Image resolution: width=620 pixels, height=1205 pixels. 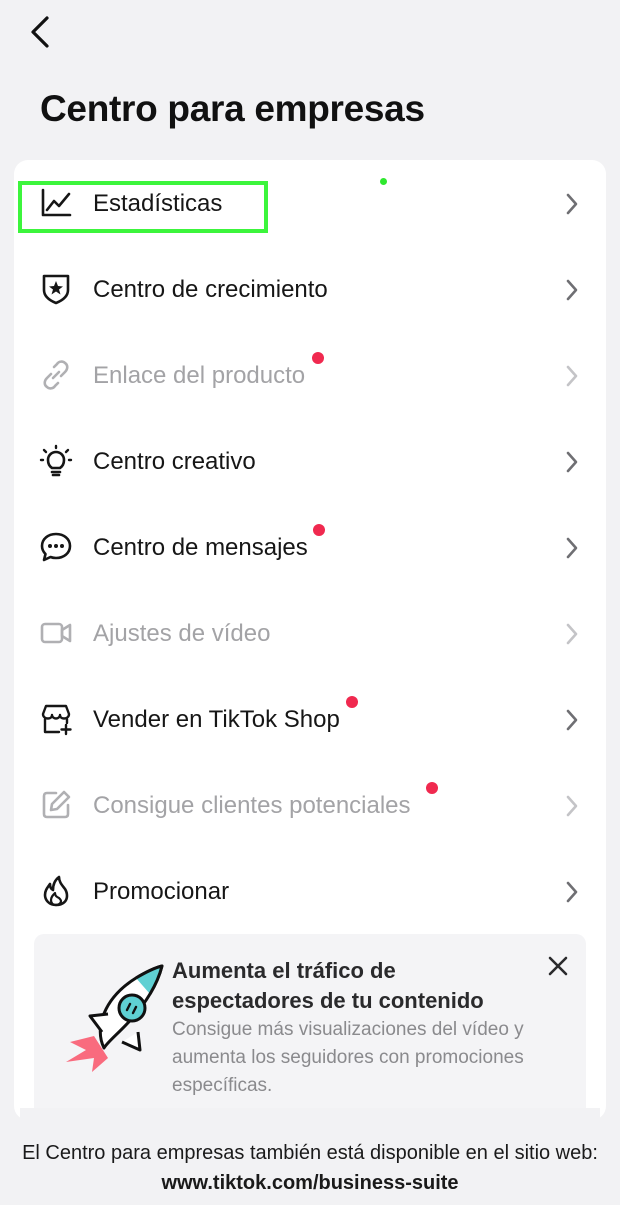 I want to click on footer-link: www.tiktok.com/business-suite, so click(x=309, y=1183).